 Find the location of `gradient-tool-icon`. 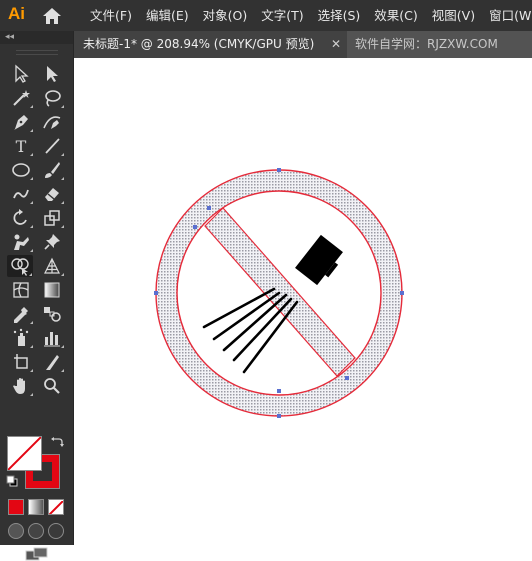

gradient-tool-icon is located at coordinates (52, 290).